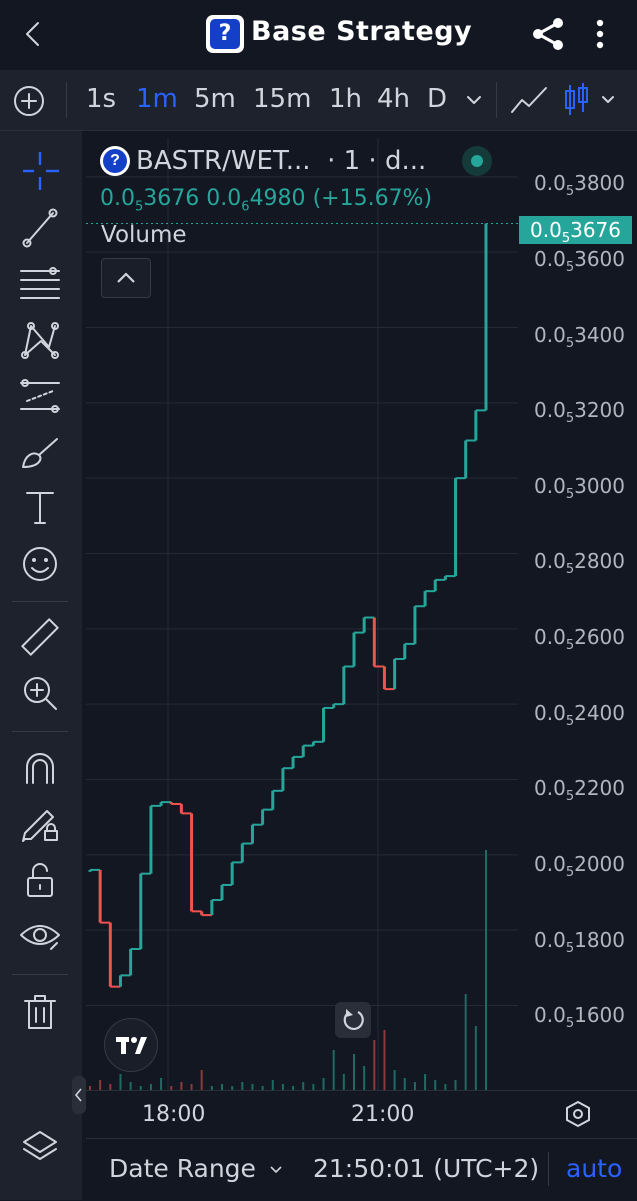  What do you see at coordinates (40, 637) in the screenshot?
I see `ruler-icon` at bounding box center [40, 637].